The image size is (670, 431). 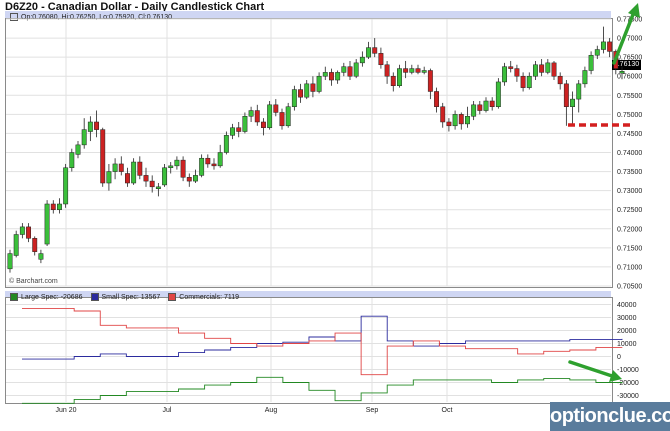 What do you see at coordinates (627, 318) in the screenshot?
I see `indicator-tick-label: 30000` at bounding box center [627, 318].